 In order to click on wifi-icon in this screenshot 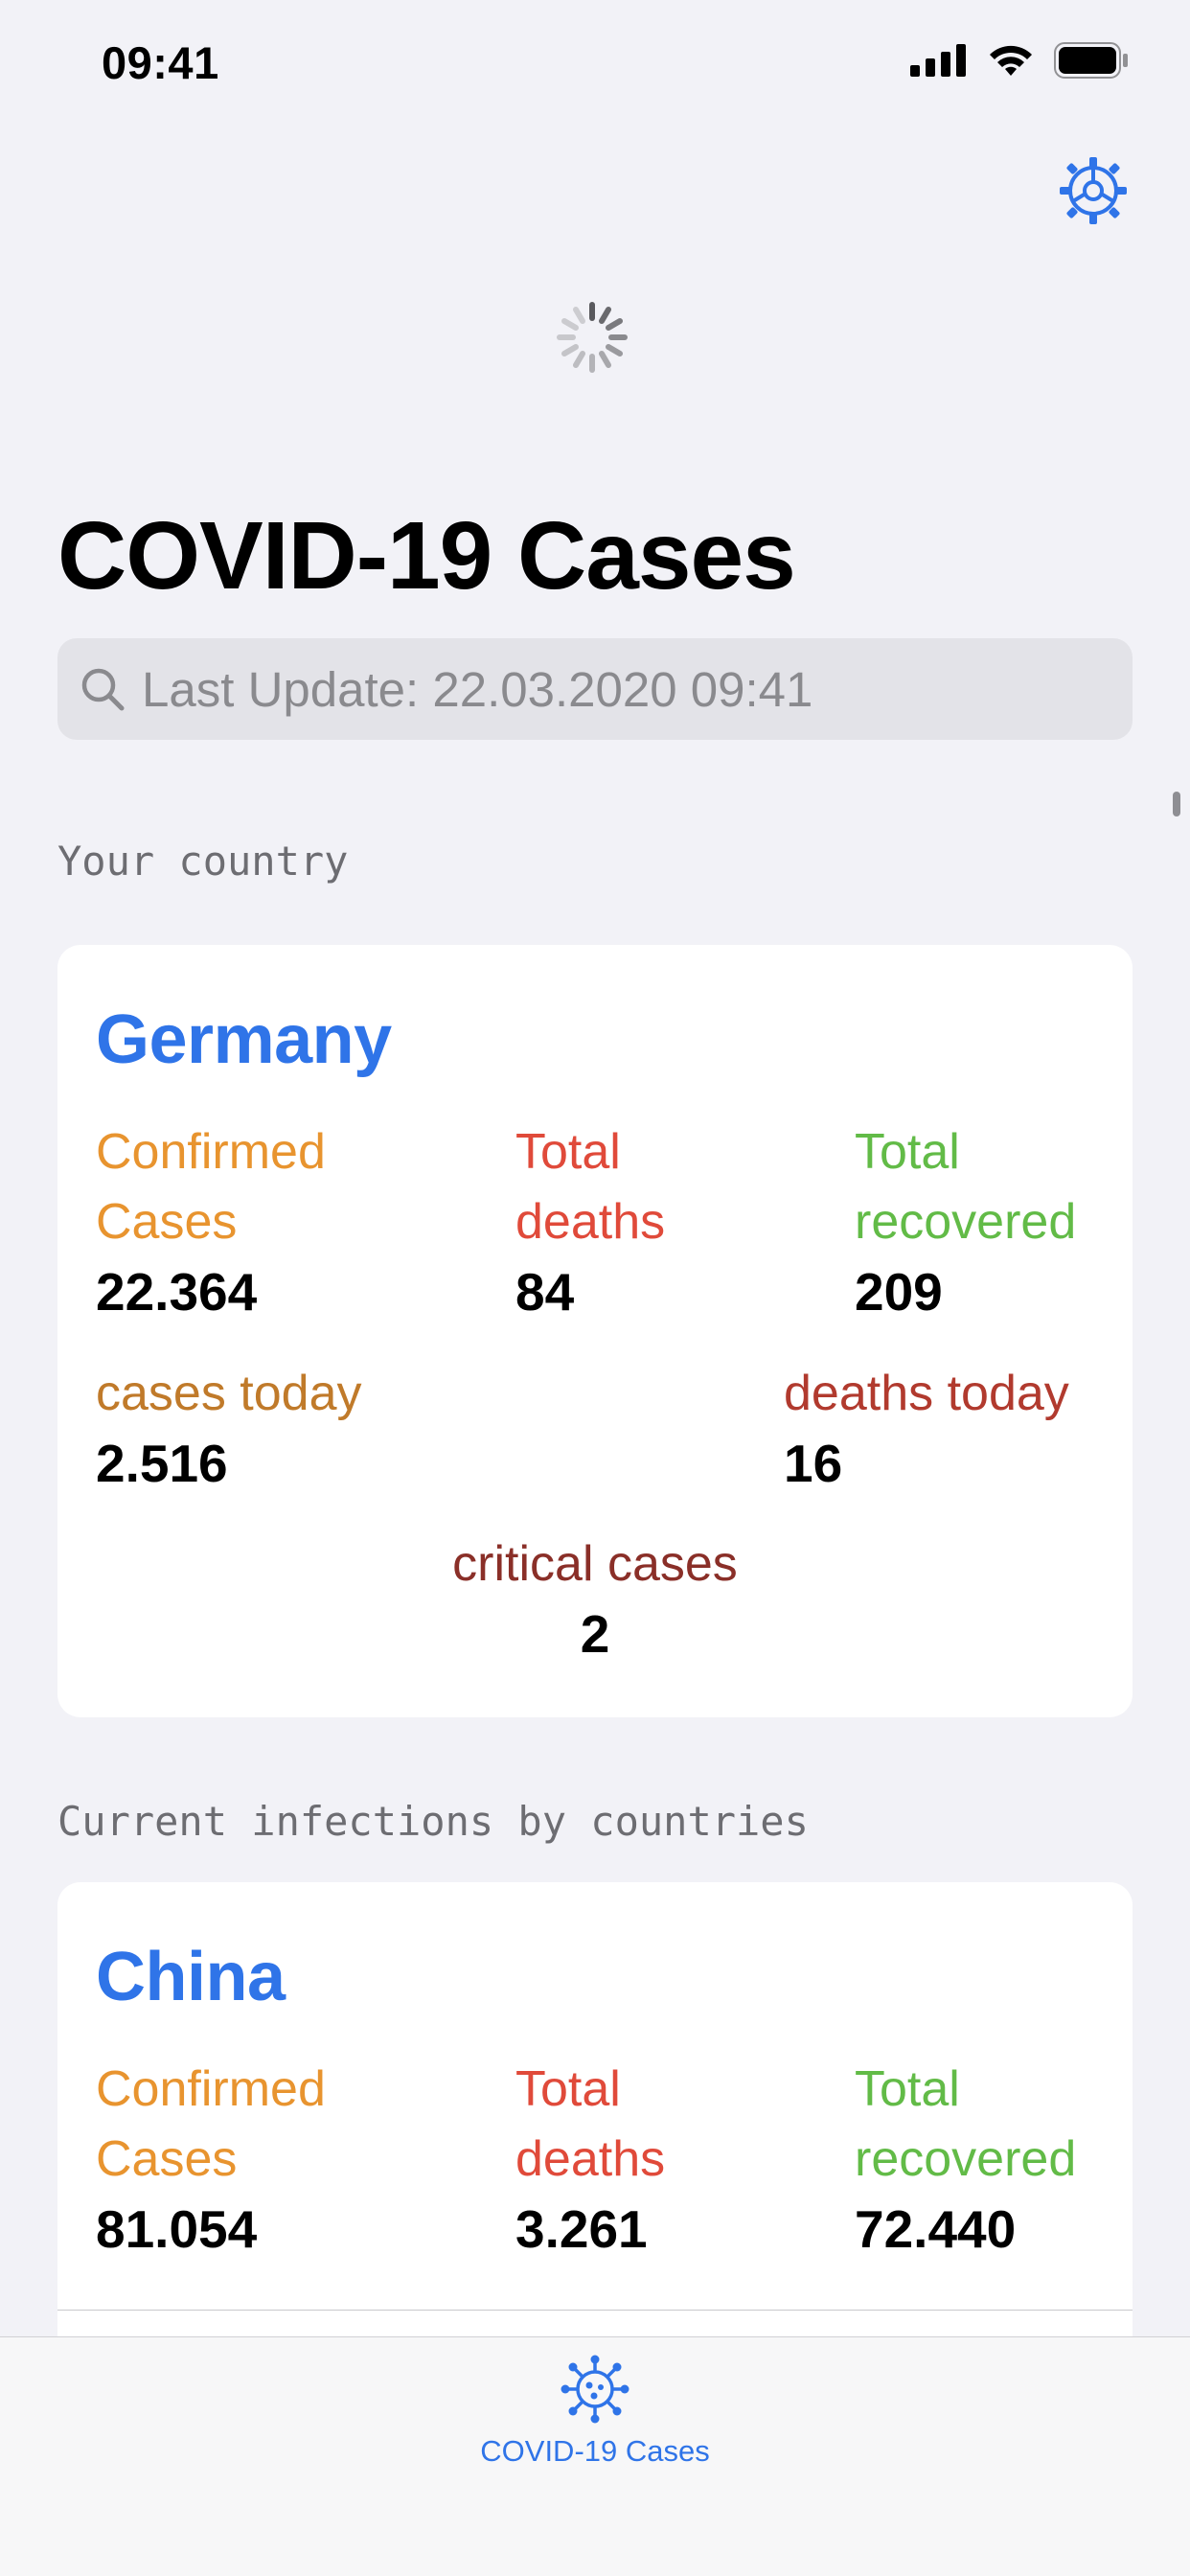, I will do `click(1011, 60)`.